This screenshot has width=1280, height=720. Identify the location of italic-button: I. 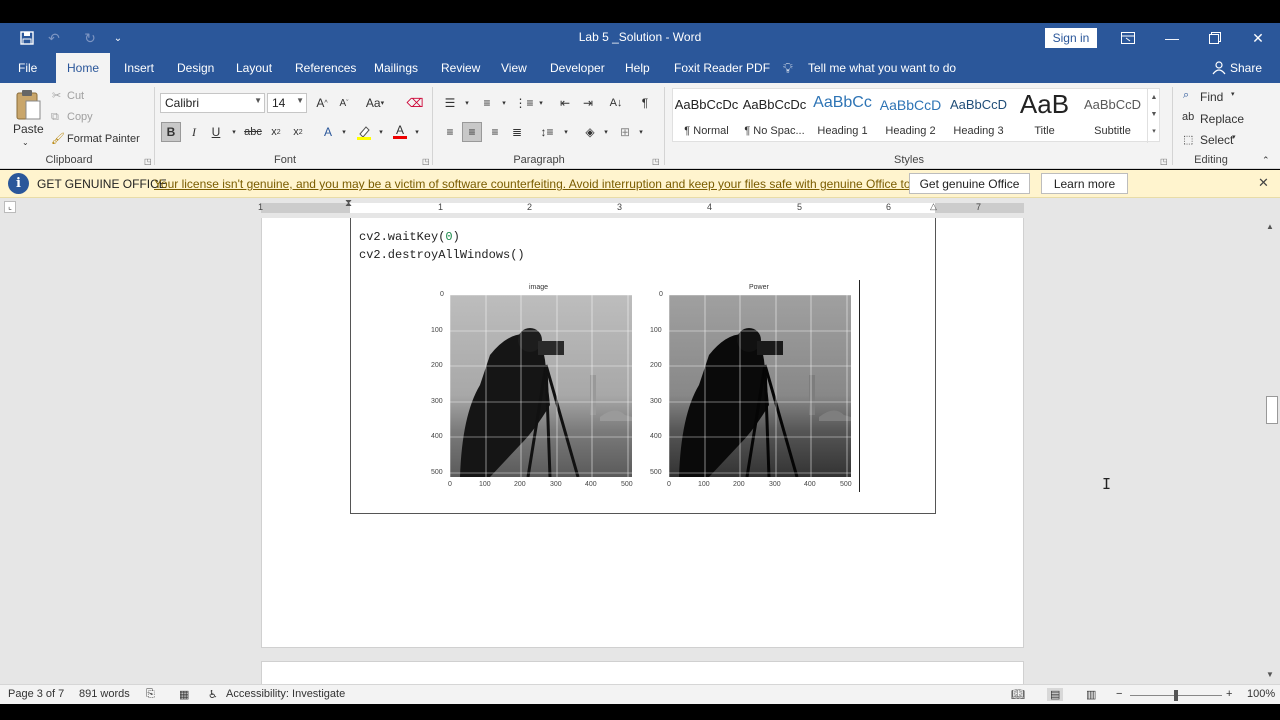
(194, 132).